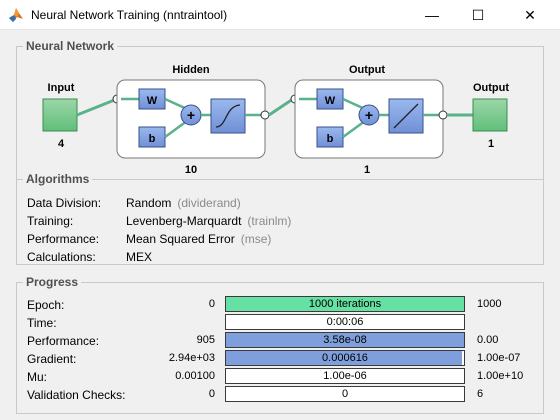 This screenshot has width=560, height=420. I want to click on algorithms-section-label: Algorithms, so click(58, 179).